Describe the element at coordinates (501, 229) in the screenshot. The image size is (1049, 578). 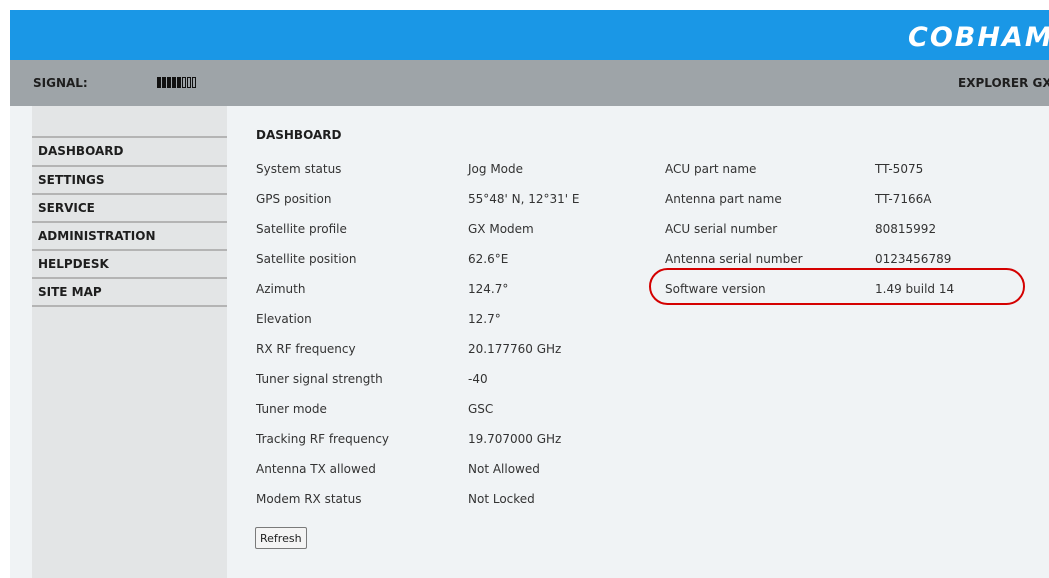
I see `status-value: GX Modem` at that location.